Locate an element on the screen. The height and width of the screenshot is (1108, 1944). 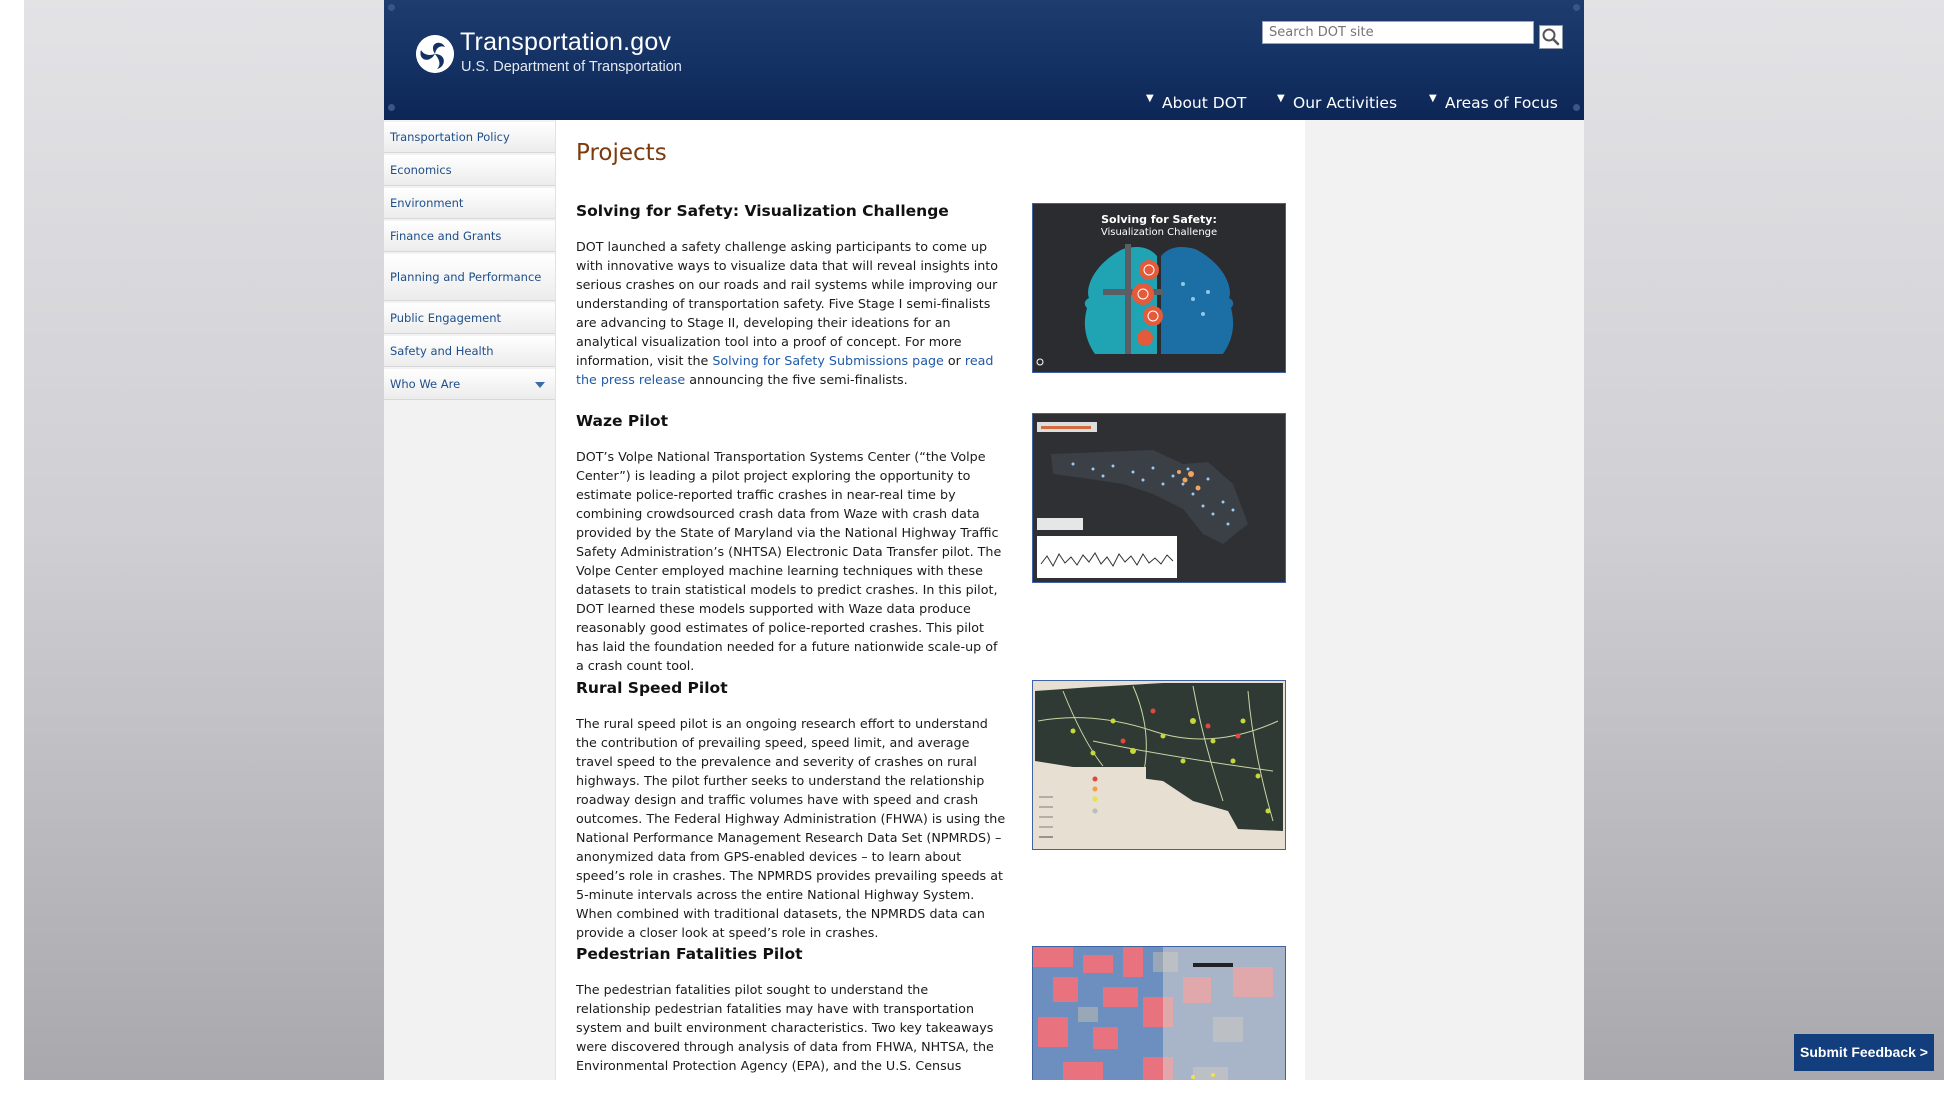
submit-feedback-button: Submit Feedback > is located at coordinates (1864, 1052).